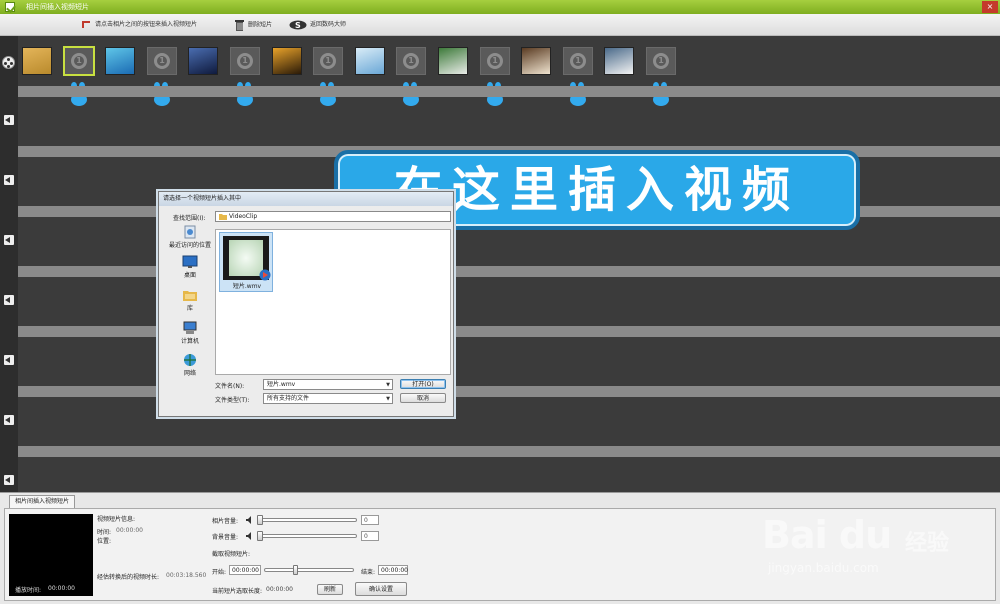 Image resolution: width=1000 pixels, height=604 pixels. What do you see at coordinates (330, 589) in the screenshot?
I see `refresh-button: 刷新` at bounding box center [330, 589].